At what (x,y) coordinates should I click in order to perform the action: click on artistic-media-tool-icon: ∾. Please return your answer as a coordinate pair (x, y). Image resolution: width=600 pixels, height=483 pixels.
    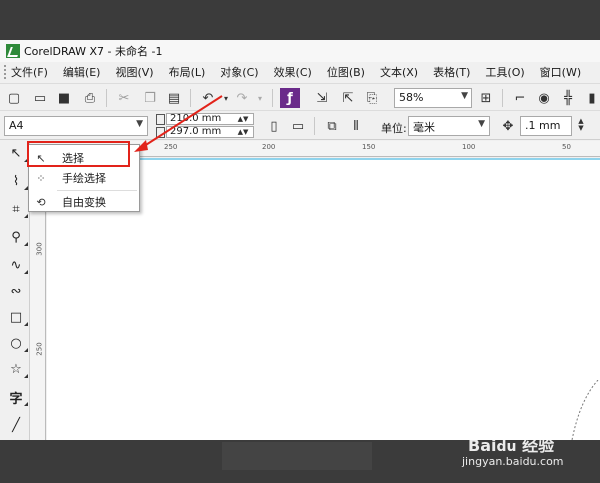
    Looking at the image, I should click on (16, 291).